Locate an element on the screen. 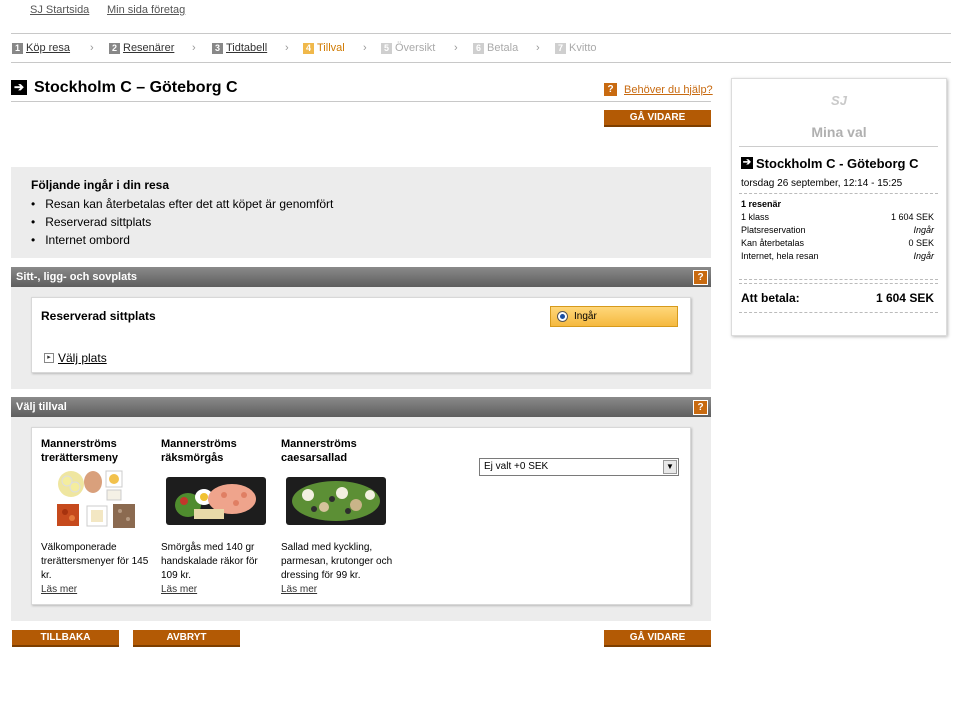 The width and height of the screenshot is (959, 706). raksmorgas-image is located at coordinates (216, 501).